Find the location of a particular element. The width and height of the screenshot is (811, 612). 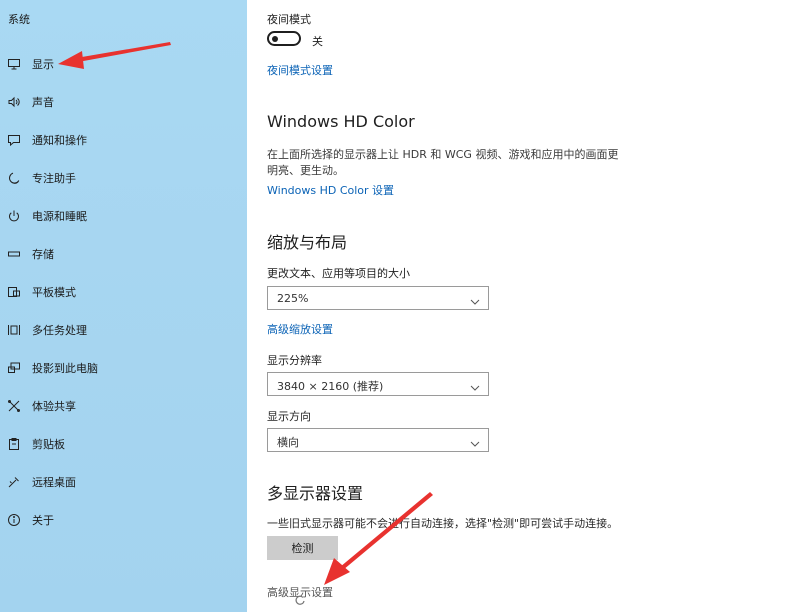

advanced-scaling-link: 高级缩放设置 is located at coordinates (300, 329).